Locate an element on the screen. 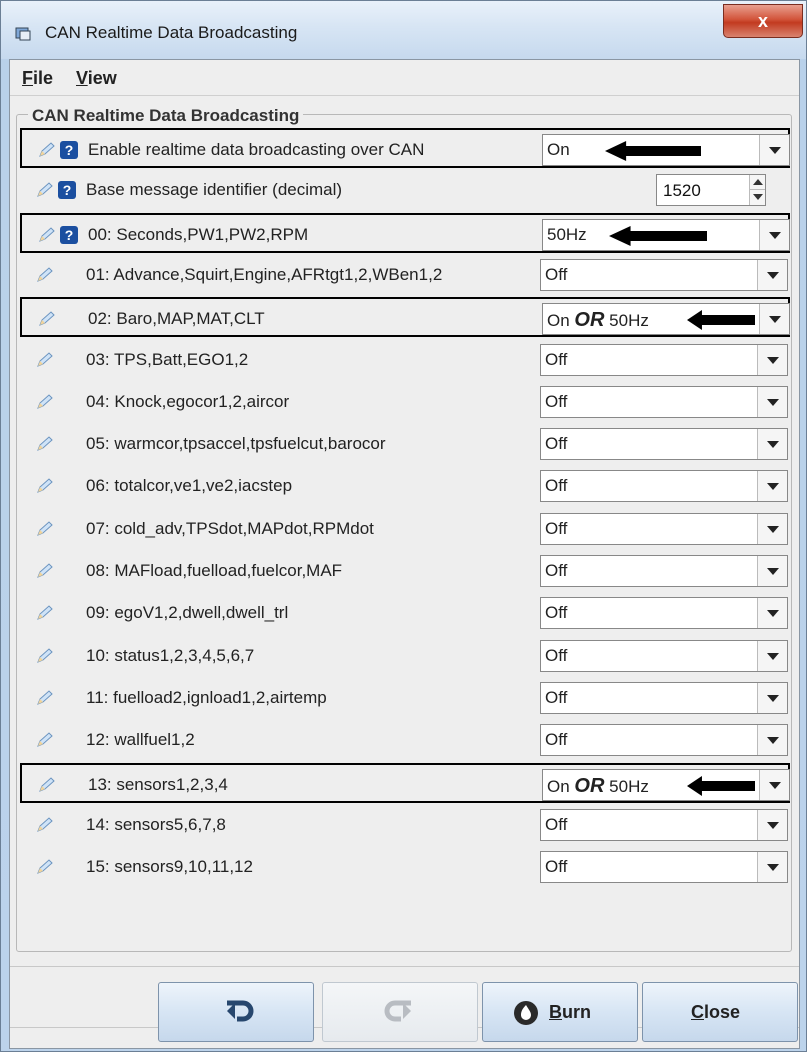 The image size is (807, 1052). setting-label: 12: wallfuel1,2 is located at coordinates (140, 740).